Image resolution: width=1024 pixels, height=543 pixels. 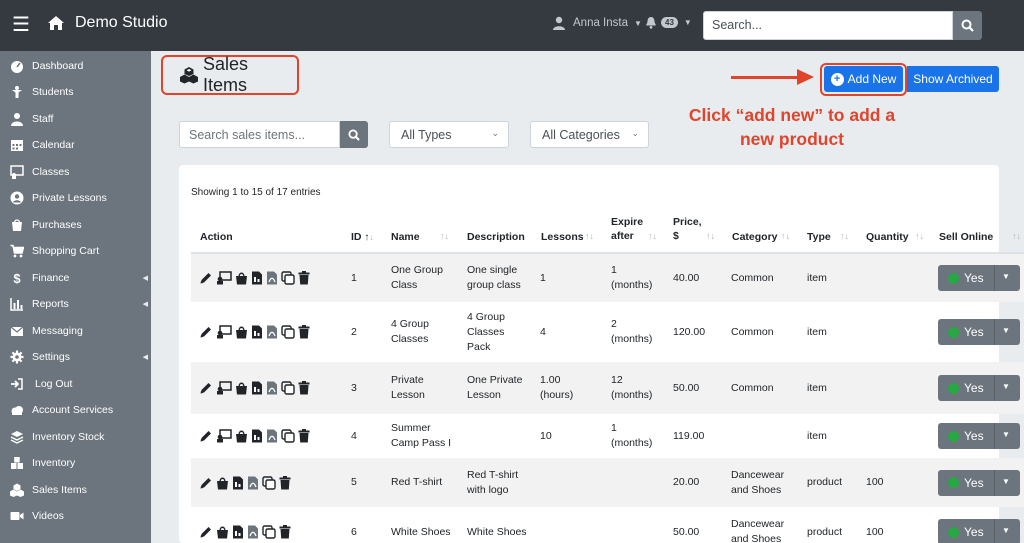 I want to click on hamburger-menu-icon: ☰, so click(x=21, y=25).